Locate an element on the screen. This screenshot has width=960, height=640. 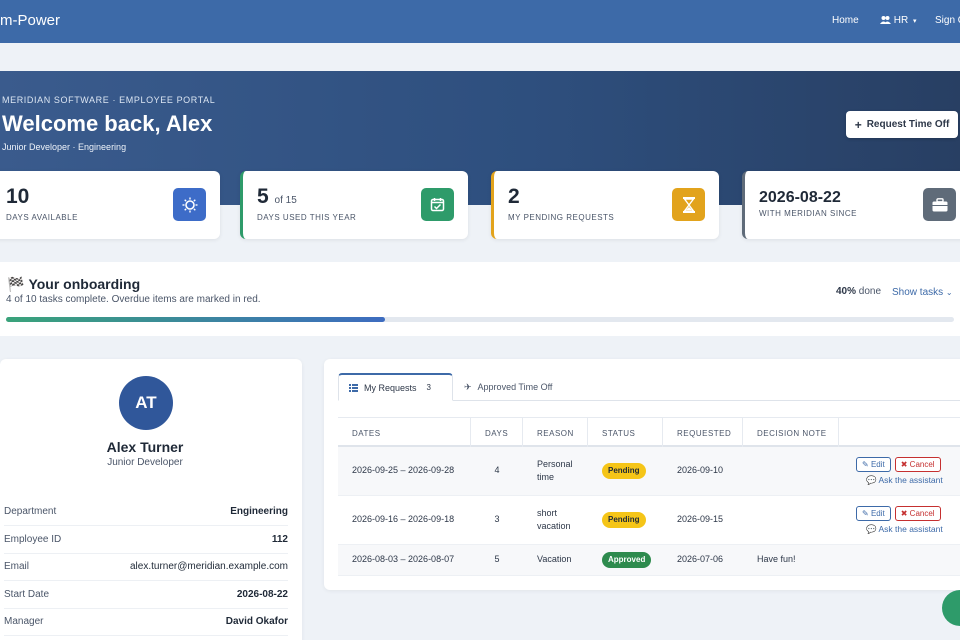
row-action-buttons: ✎ Edit ✖ Cancel is located at coordinates (899, 464).